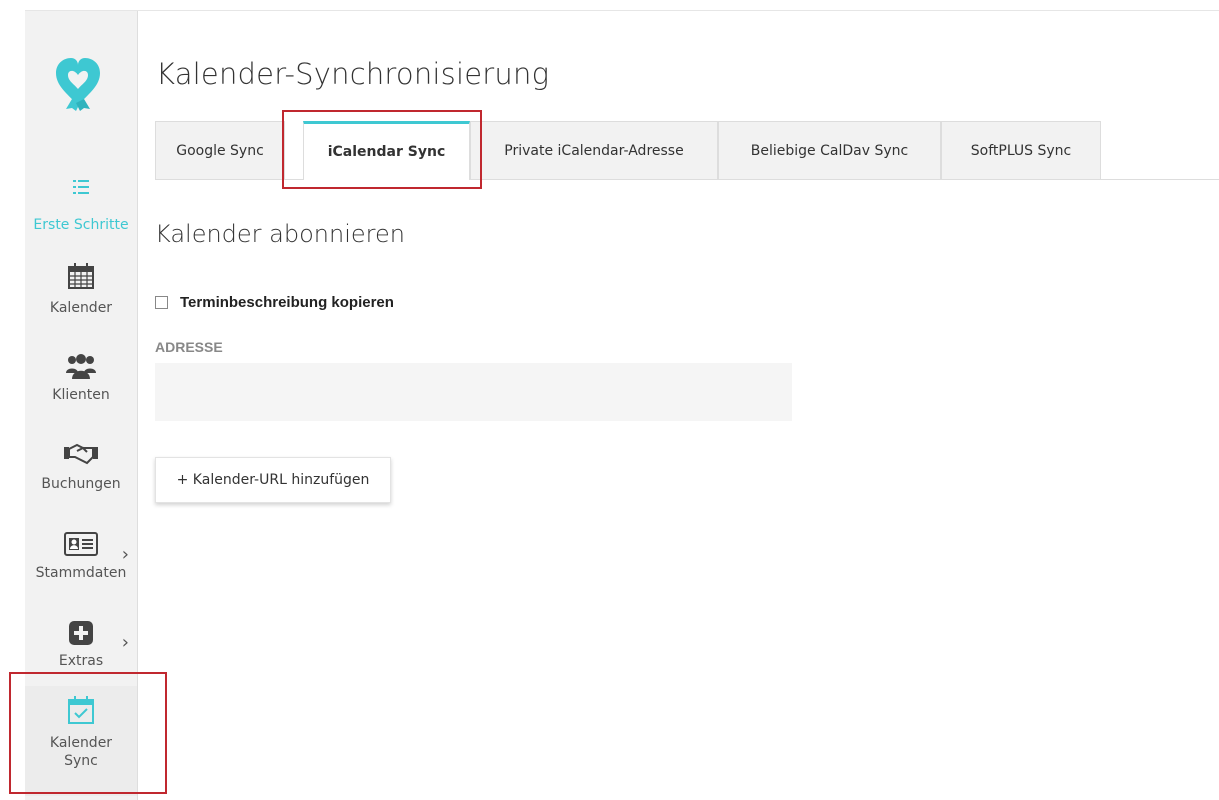 The width and height of the screenshot is (1219, 800). I want to click on copy-description-checkbox, so click(161, 302).